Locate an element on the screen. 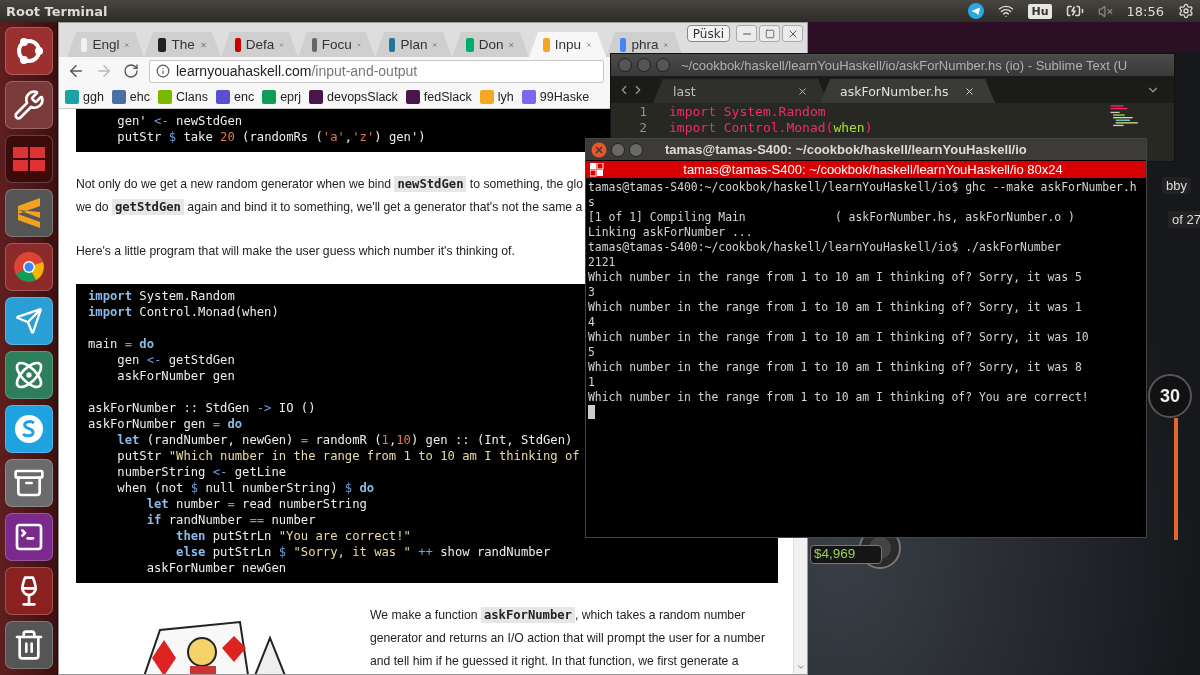  browser-logo-icon is located at coordinates (28, 267).